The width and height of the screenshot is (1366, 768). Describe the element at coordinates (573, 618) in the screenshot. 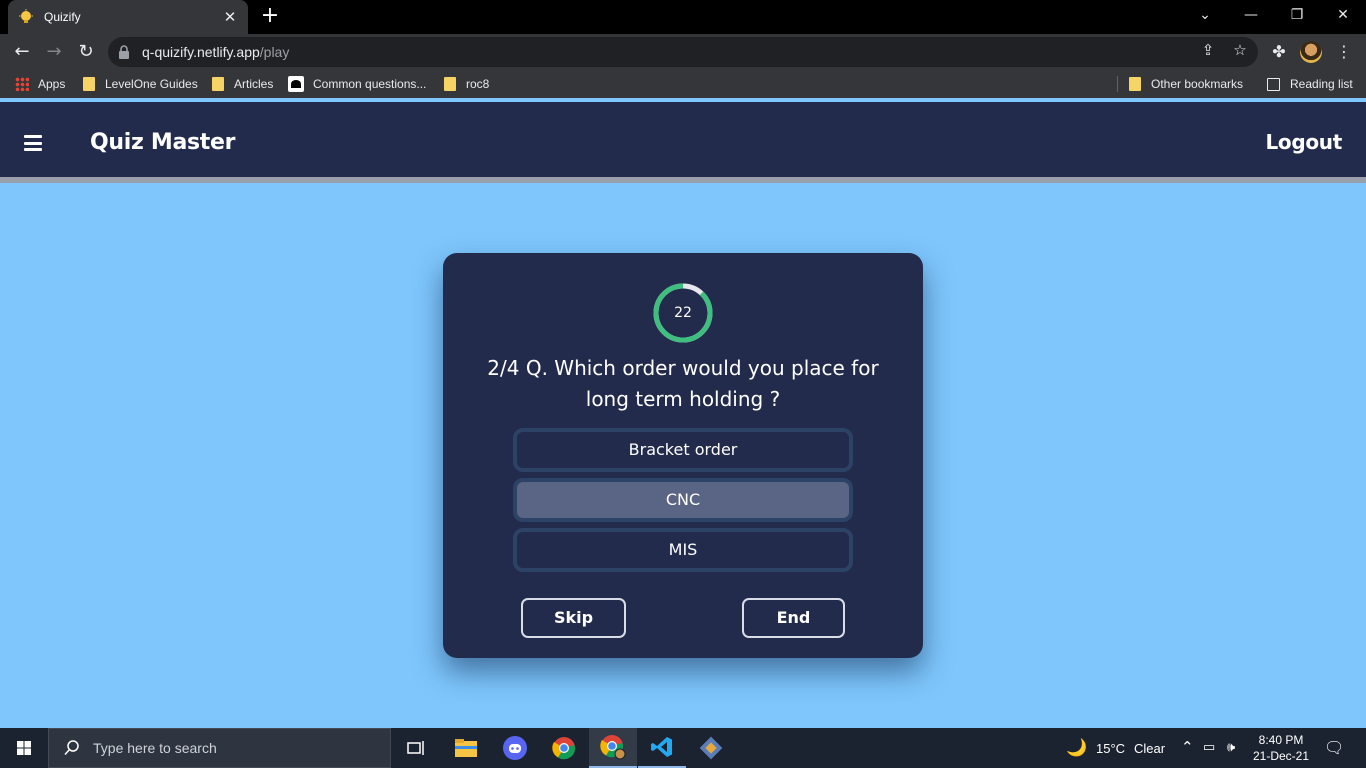

I see `skip-button: Skip` at that location.